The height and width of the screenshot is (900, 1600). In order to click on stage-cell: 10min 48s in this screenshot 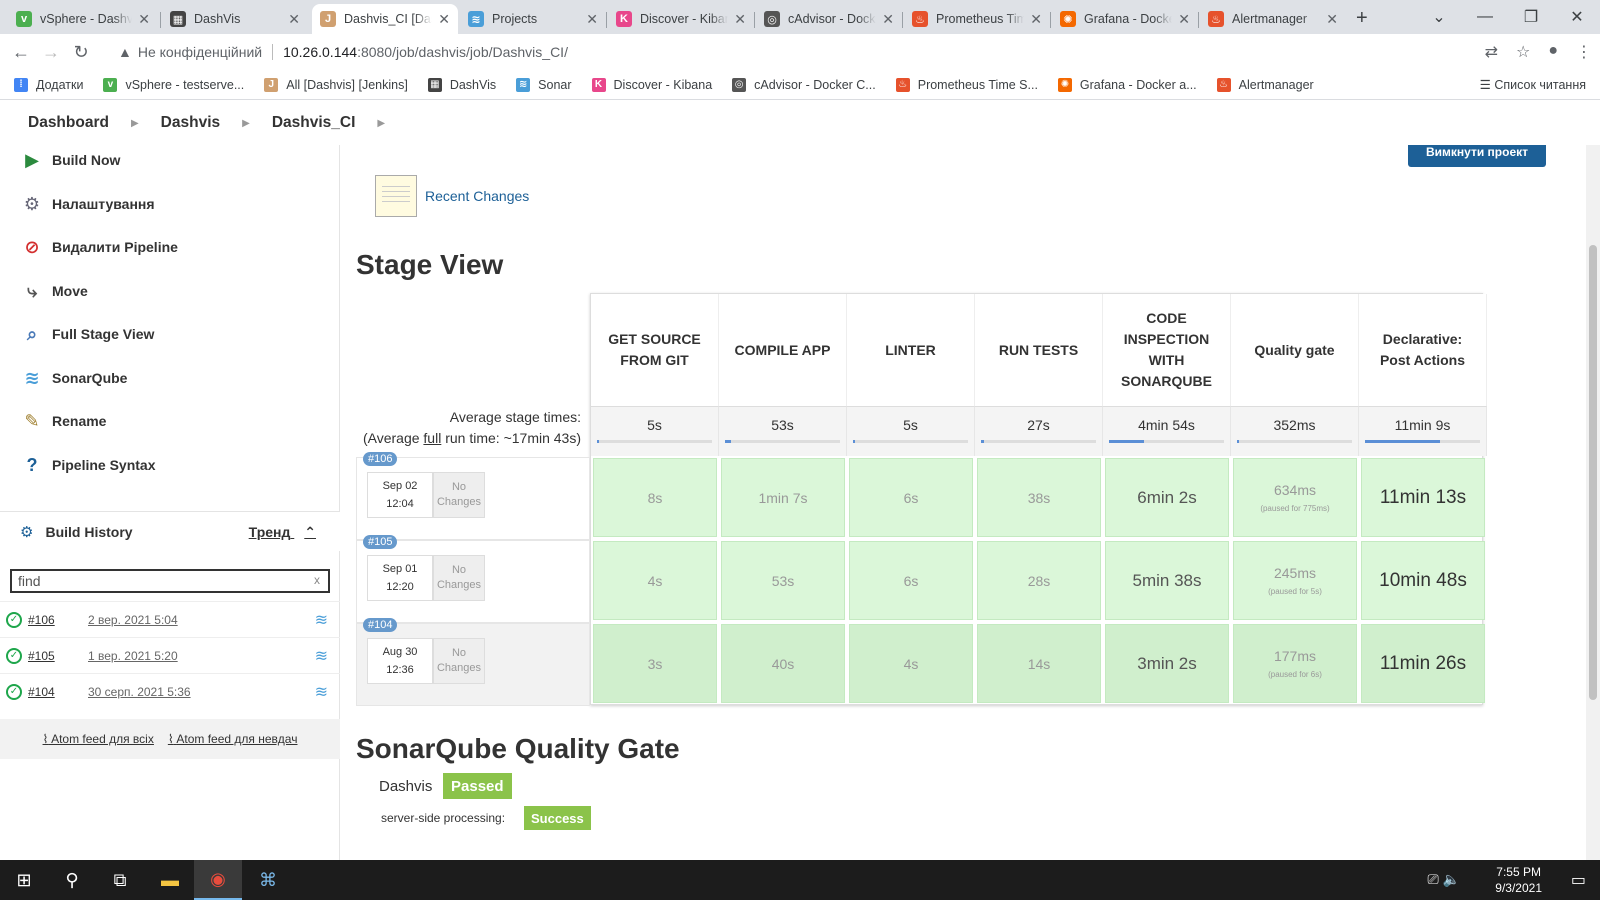, I will do `click(1423, 580)`.